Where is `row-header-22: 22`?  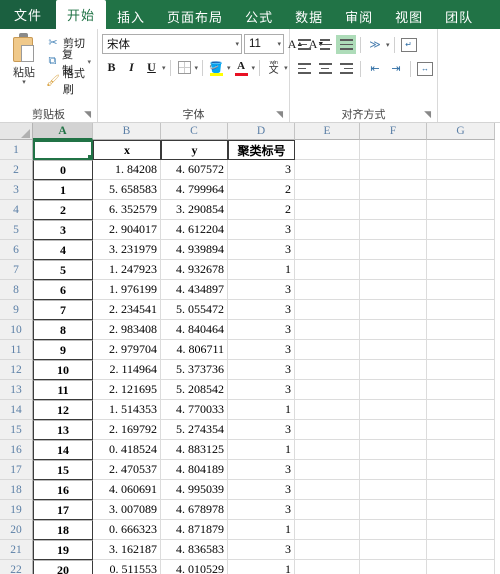 row-header-22: 22 is located at coordinates (16, 567).